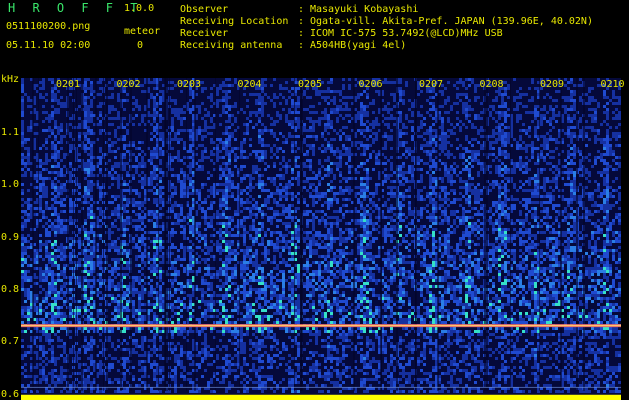  I want to click on antenna-key: Receiving antenna, so click(231, 45).